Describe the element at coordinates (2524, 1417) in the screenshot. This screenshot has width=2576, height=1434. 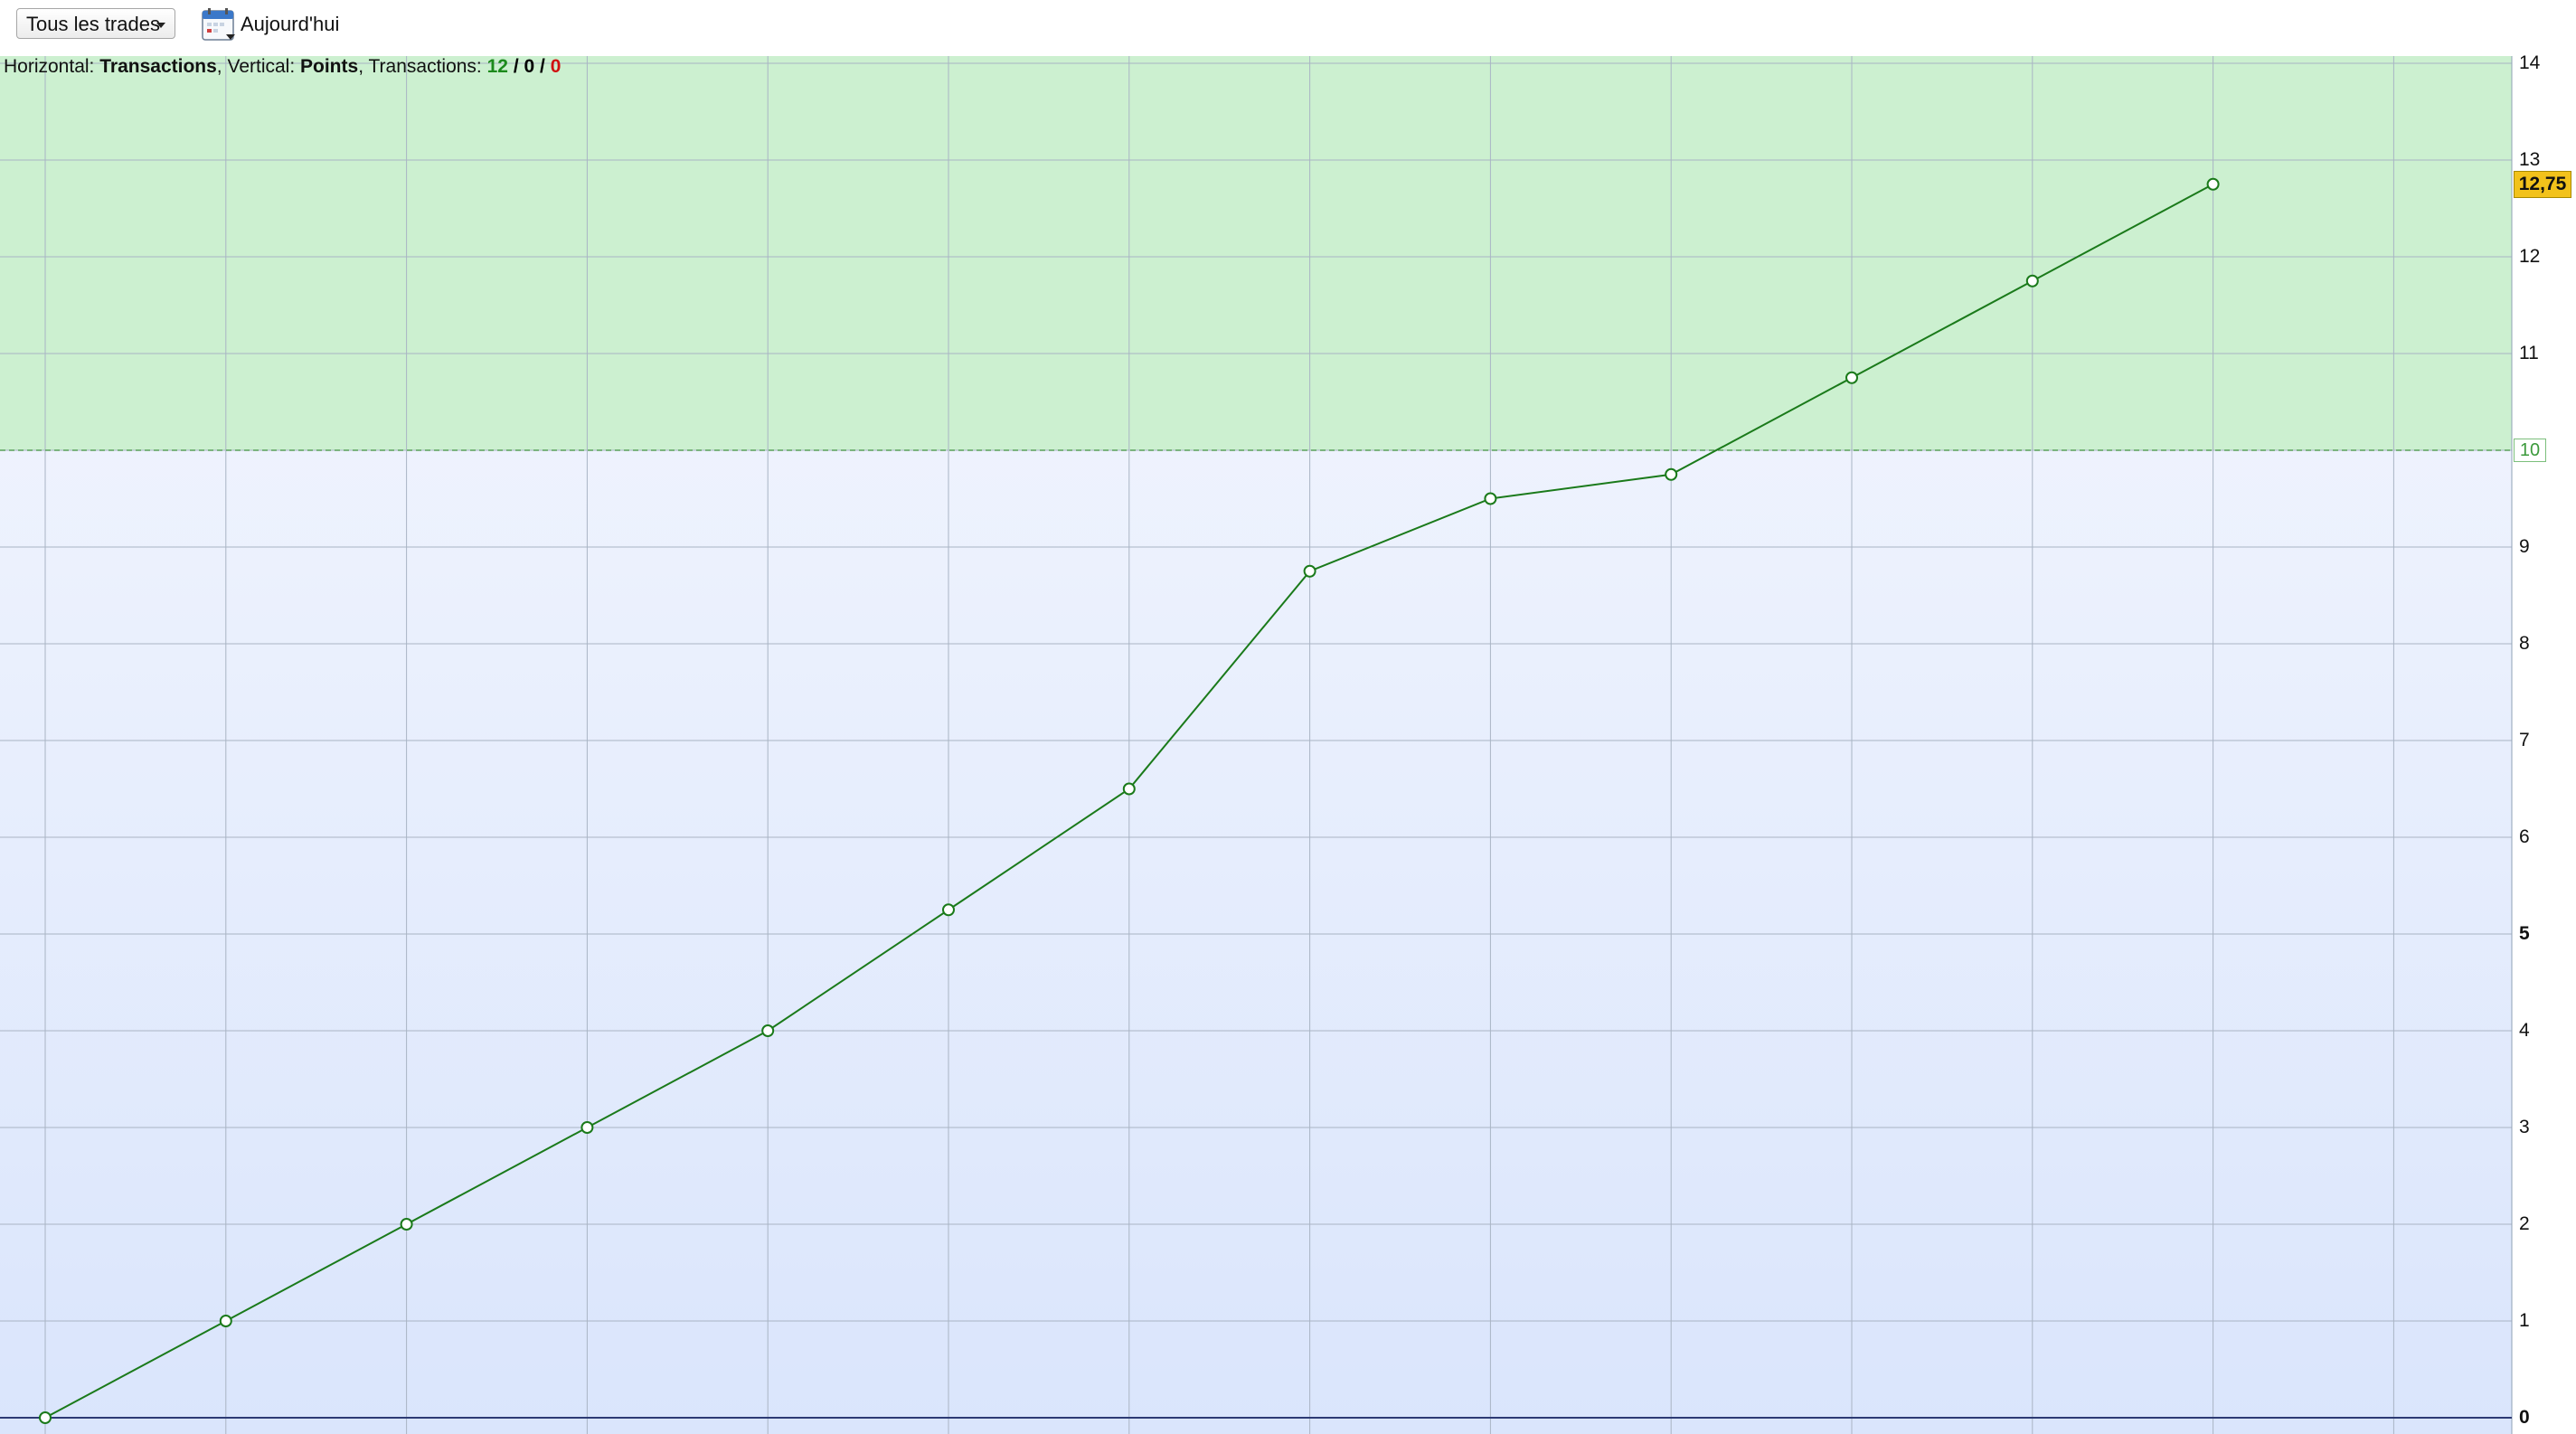
I see `y-tick-label: 0` at that location.